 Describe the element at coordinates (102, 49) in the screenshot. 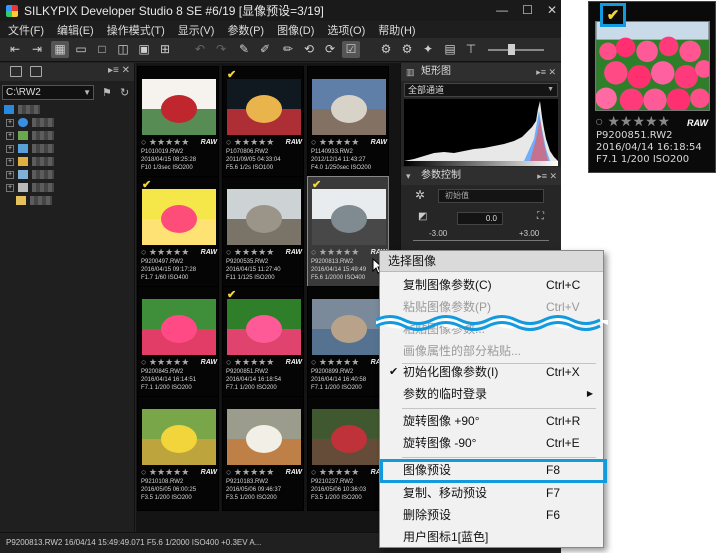

I see `single-view-icon: □` at that location.